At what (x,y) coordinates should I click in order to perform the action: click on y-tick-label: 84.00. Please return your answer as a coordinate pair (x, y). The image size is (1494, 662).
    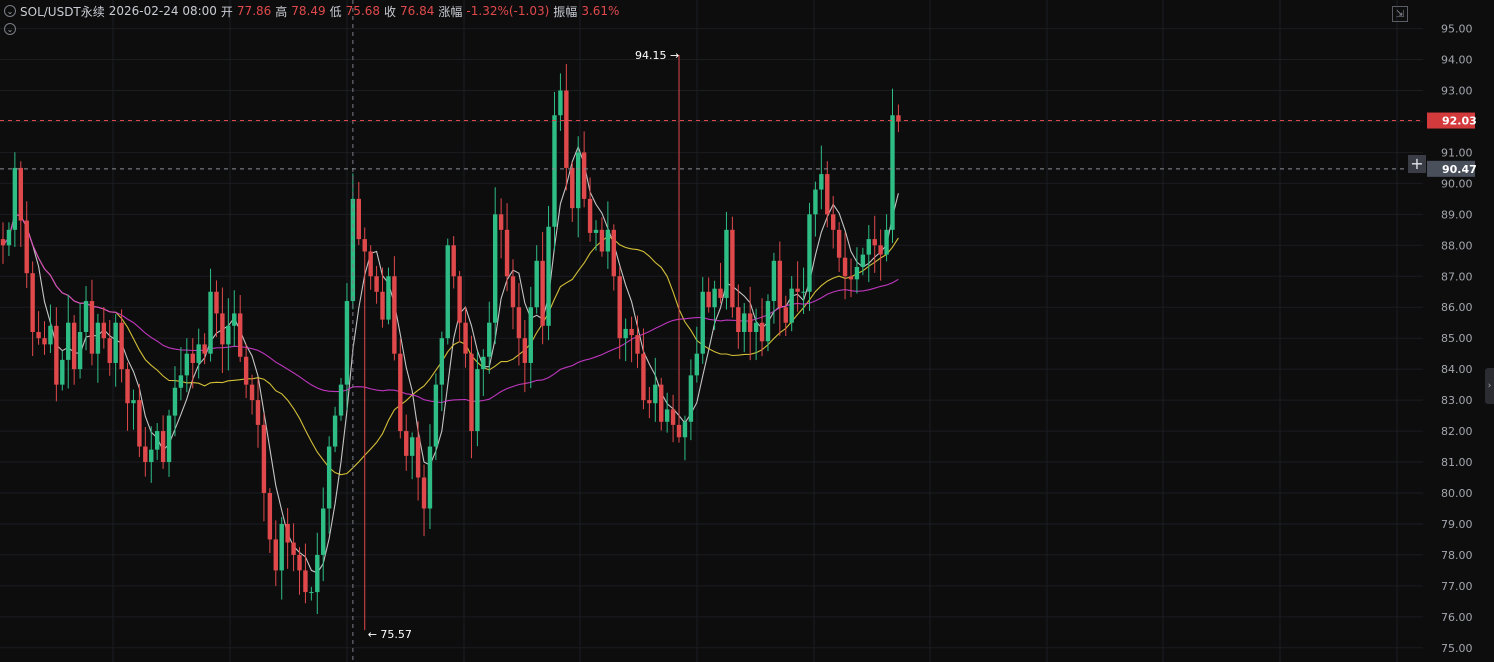
    Looking at the image, I should click on (1457, 369).